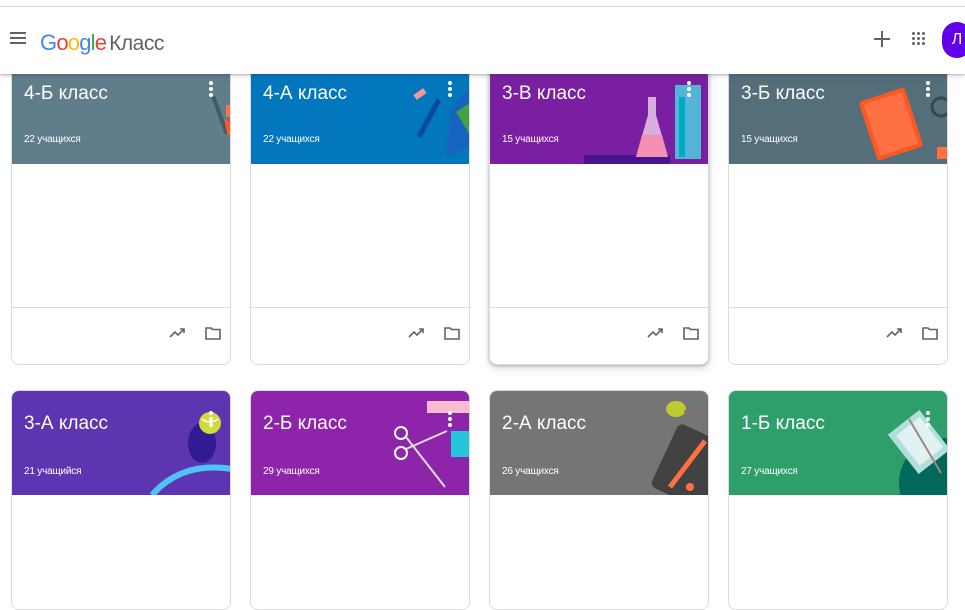 The width and height of the screenshot is (965, 610). What do you see at coordinates (66, 424) in the screenshot?
I see `class-name: 3-А класс` at bounding box center [66, 424].